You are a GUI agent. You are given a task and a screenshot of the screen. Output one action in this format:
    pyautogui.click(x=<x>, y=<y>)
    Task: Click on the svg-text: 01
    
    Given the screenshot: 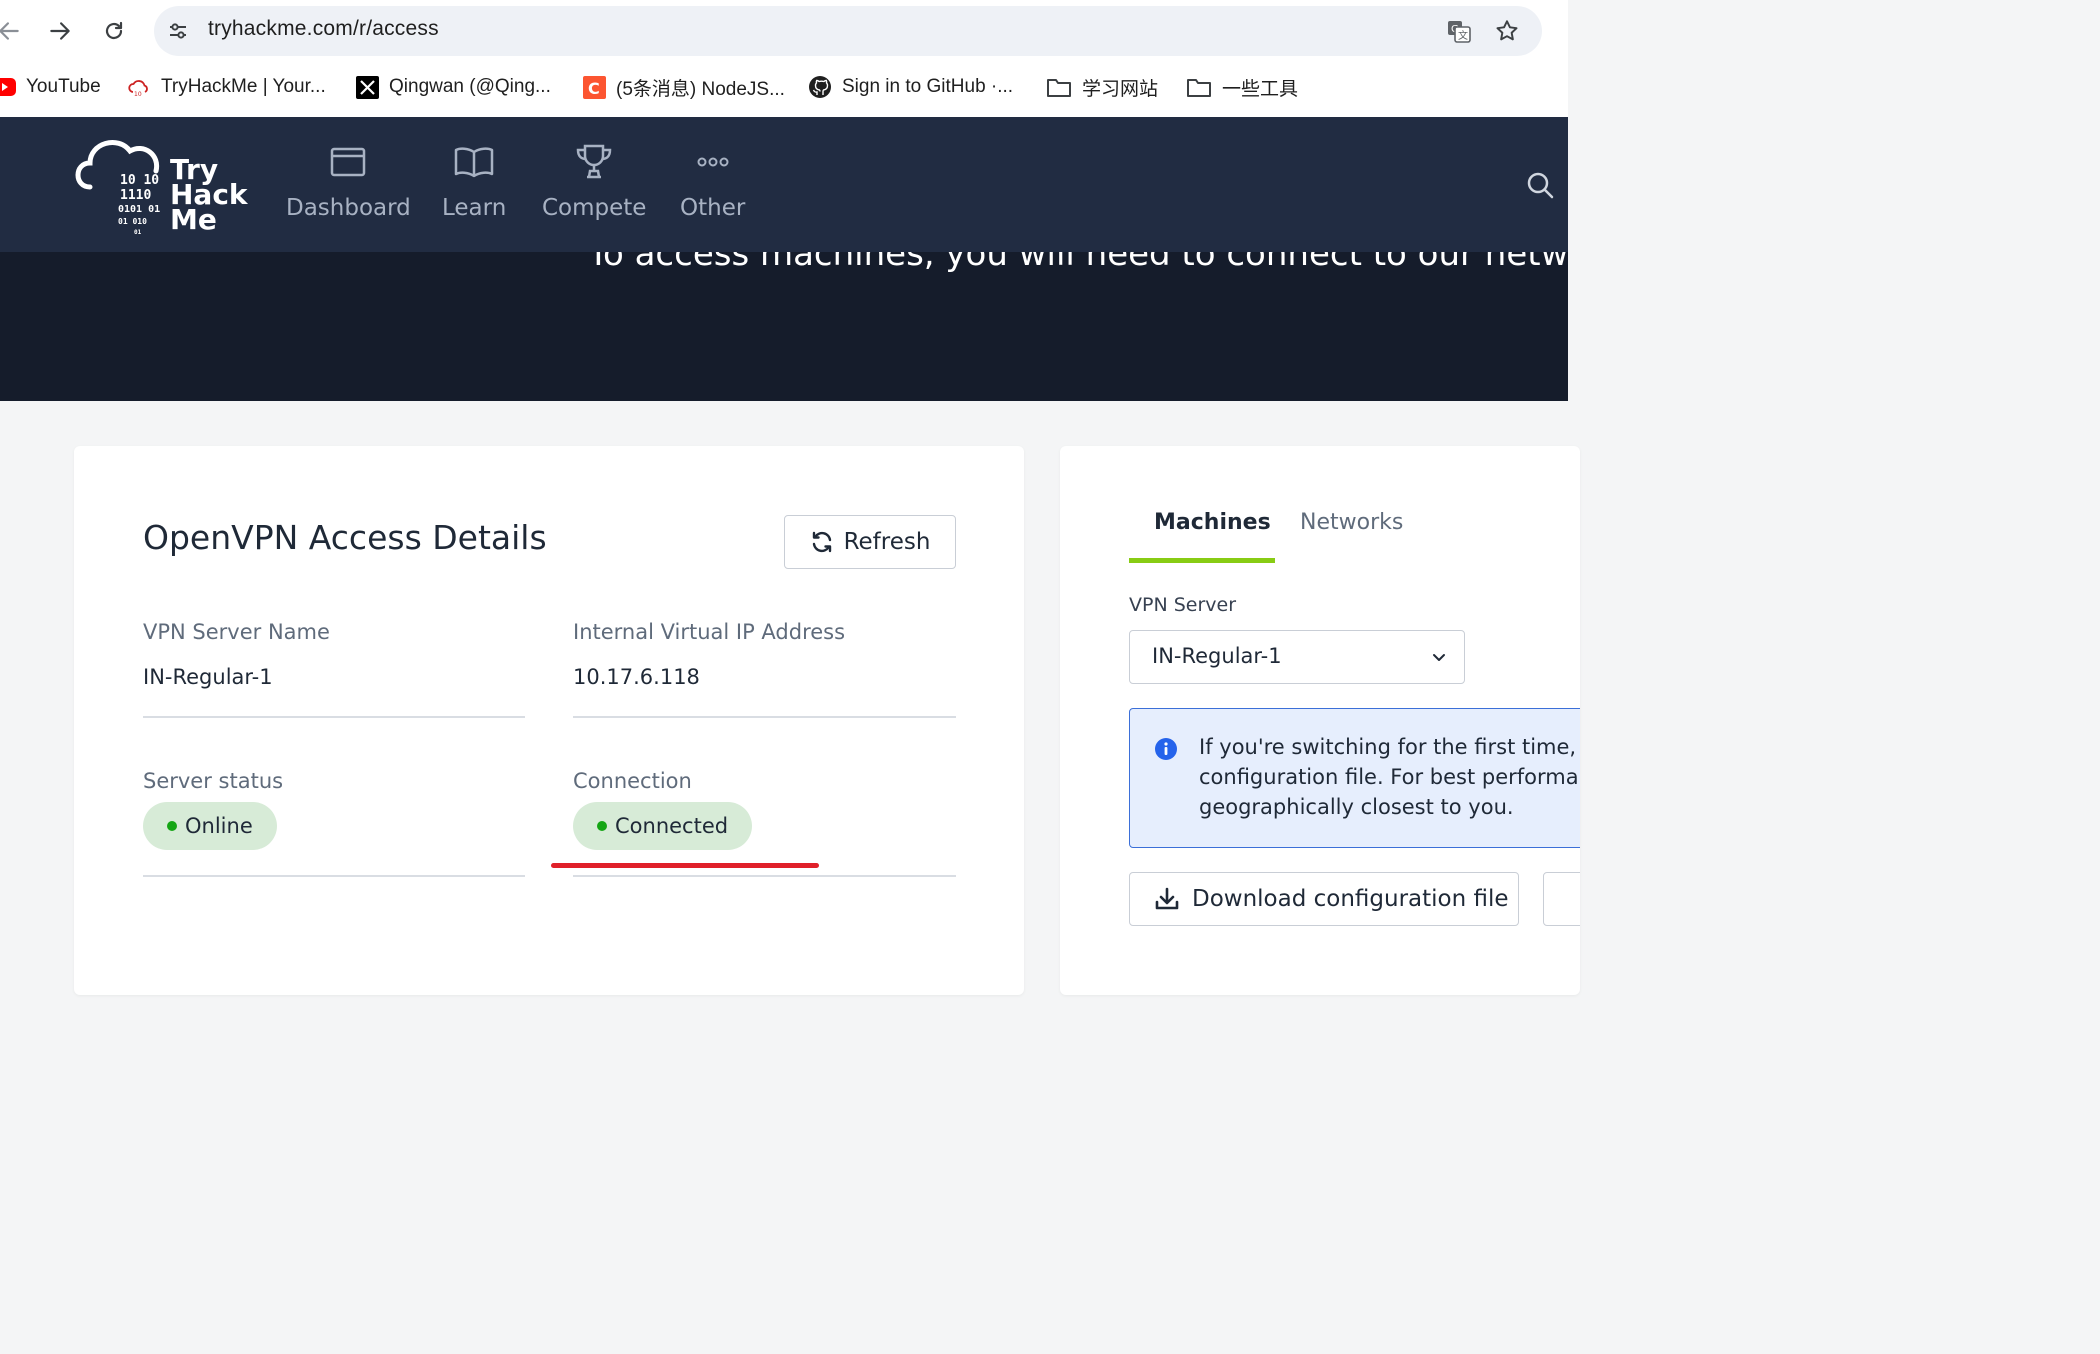 What is the action you would take?
    pyautogui.click(x=138, y=232)
    